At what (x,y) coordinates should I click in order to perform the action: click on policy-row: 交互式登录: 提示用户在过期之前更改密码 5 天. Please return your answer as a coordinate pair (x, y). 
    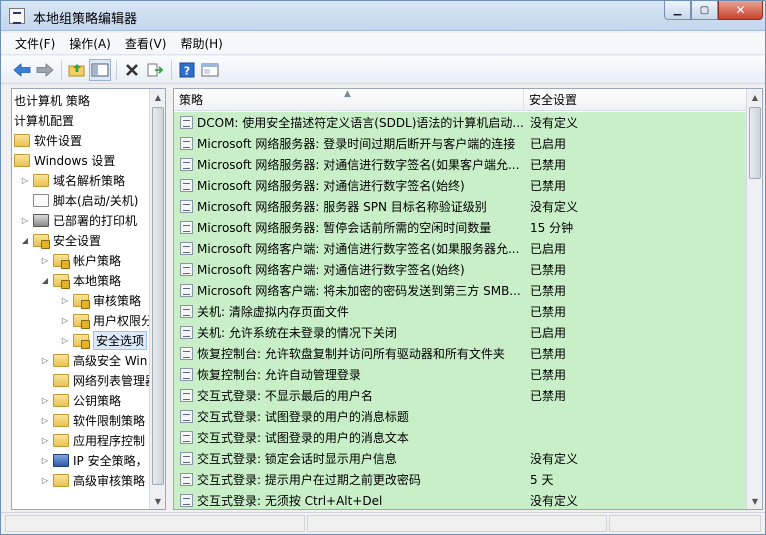
    Looking at the image, I should click on (461, 479).